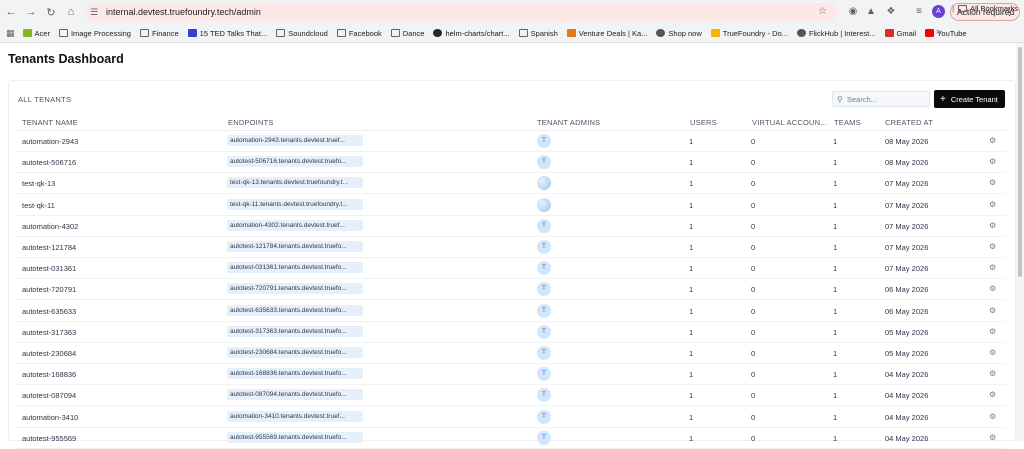  I want to click on tenant-name: automation-2943, so click(50, 141).